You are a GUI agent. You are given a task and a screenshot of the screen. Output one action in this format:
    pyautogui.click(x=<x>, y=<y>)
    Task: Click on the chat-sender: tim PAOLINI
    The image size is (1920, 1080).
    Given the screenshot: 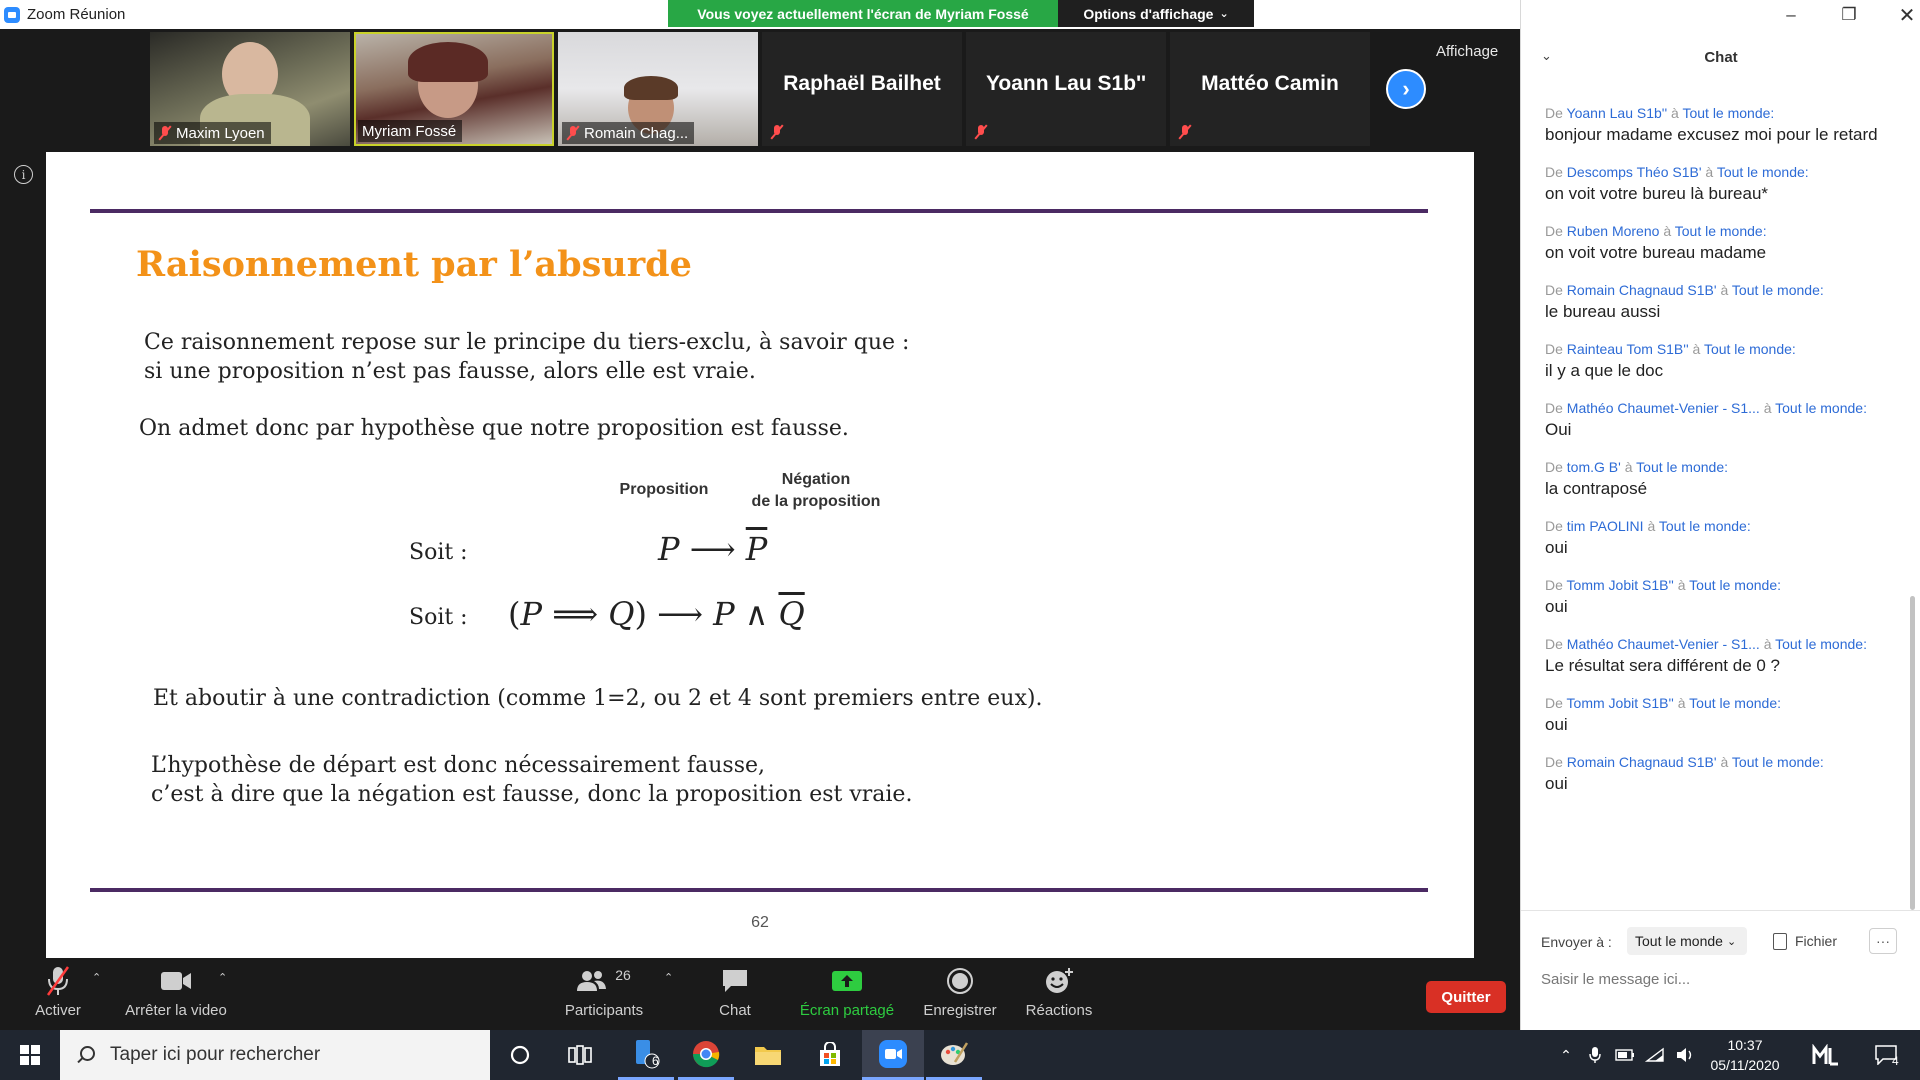 What is the action you would take?
    pyautogui.click(x=1605, y=526)
    